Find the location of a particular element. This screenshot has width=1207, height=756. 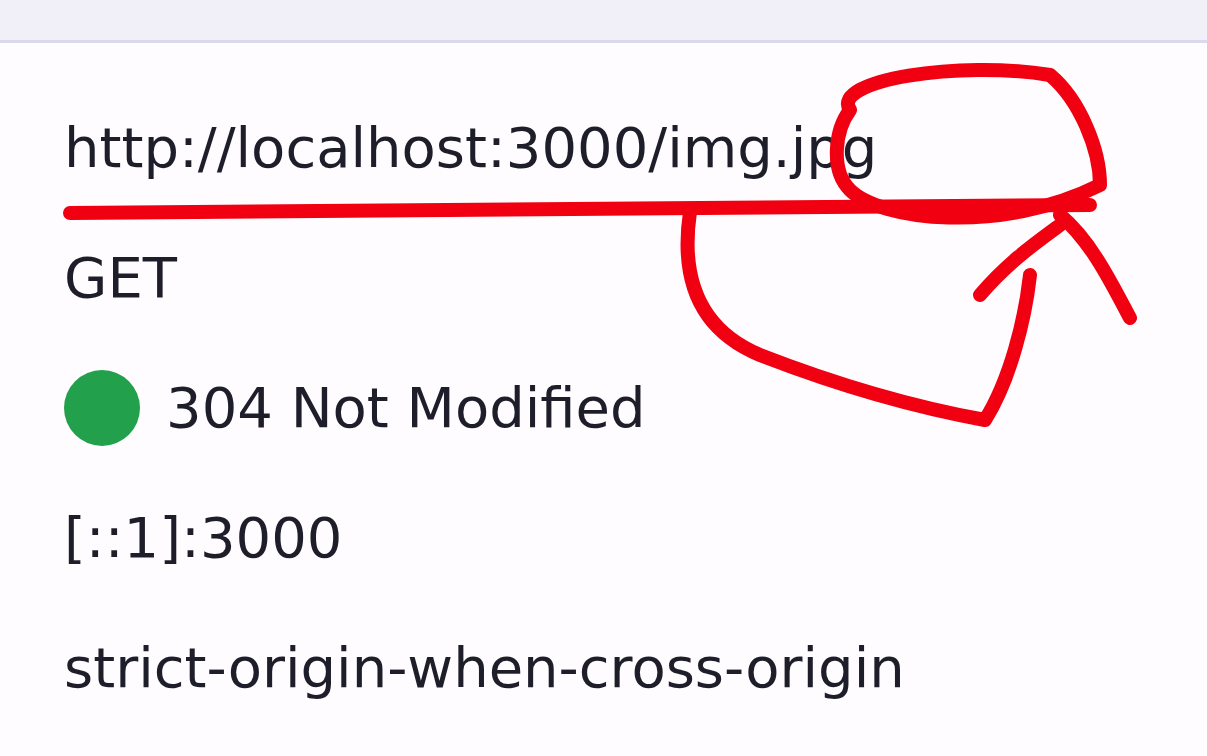

remote-address: [::1]:3000 is located at coordinates (203, 538).